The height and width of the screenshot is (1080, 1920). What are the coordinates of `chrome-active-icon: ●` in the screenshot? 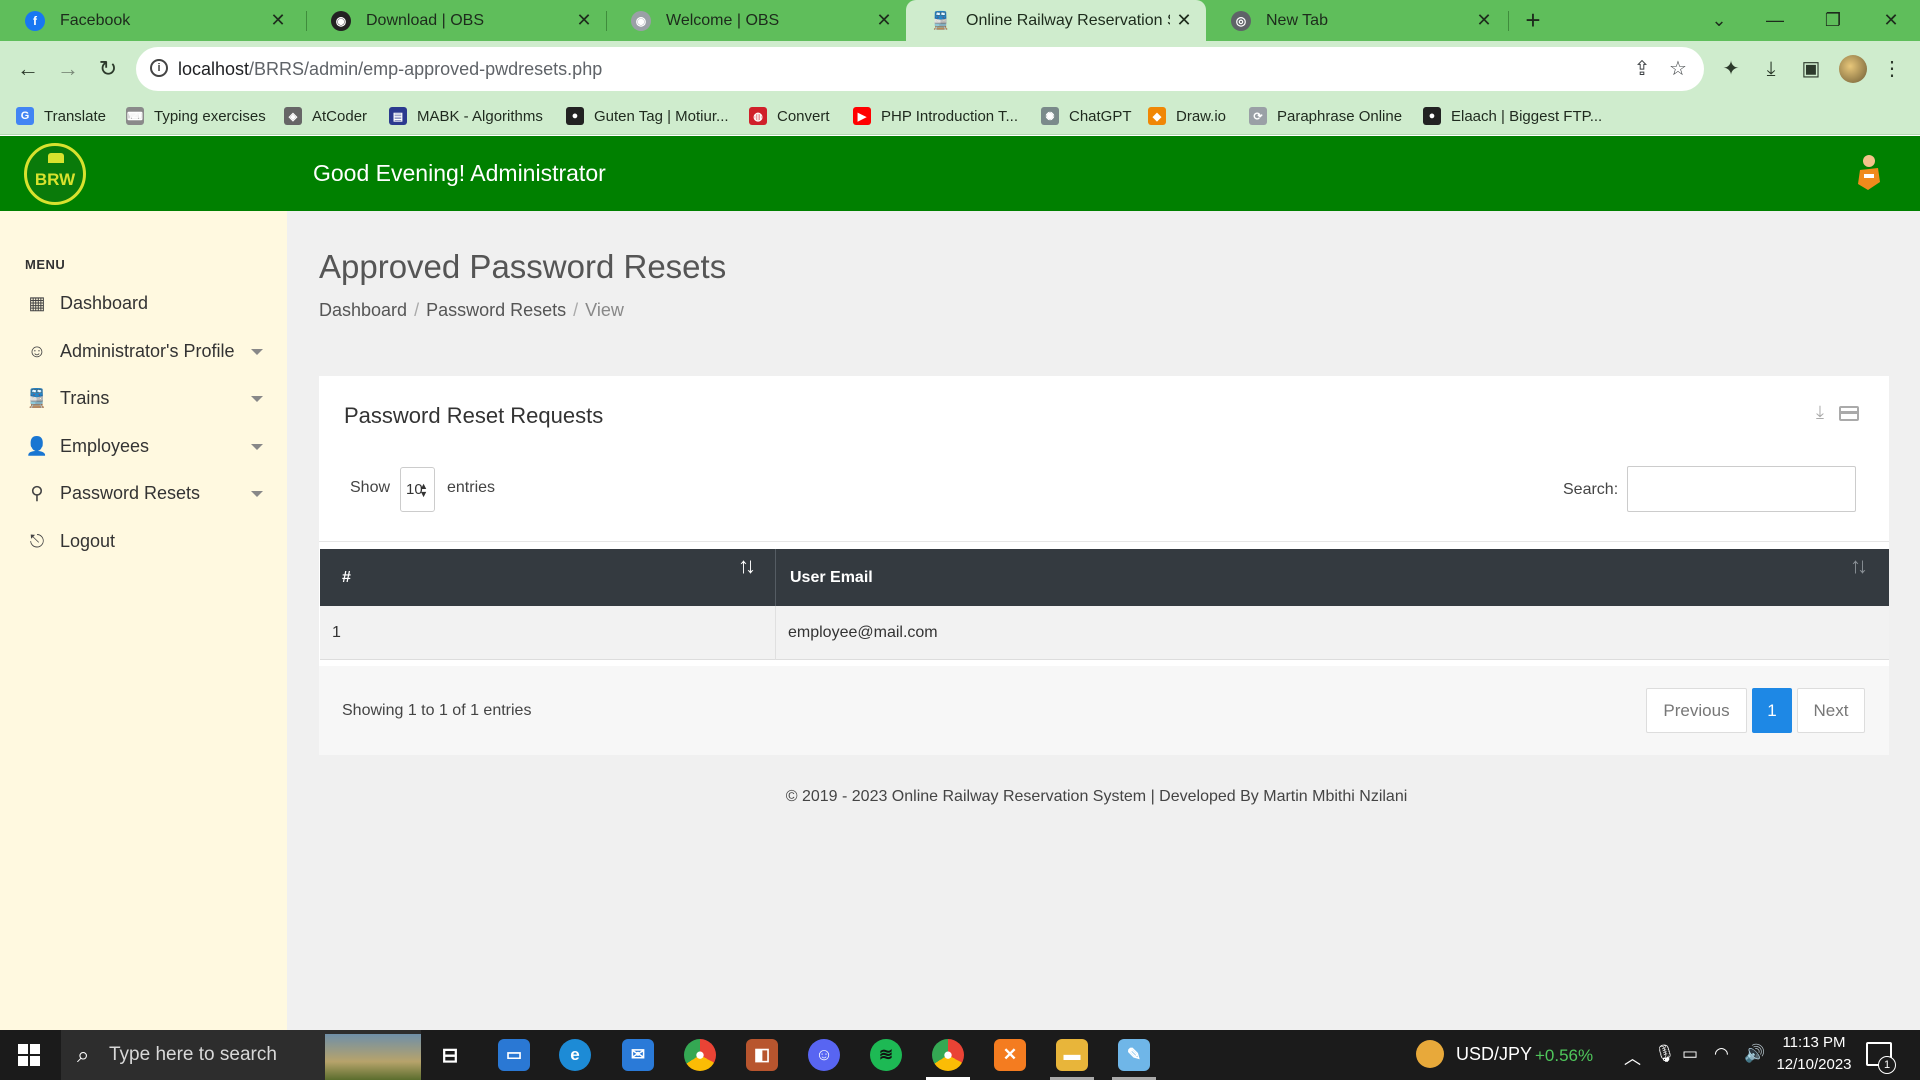 It's located at (948, 1055).